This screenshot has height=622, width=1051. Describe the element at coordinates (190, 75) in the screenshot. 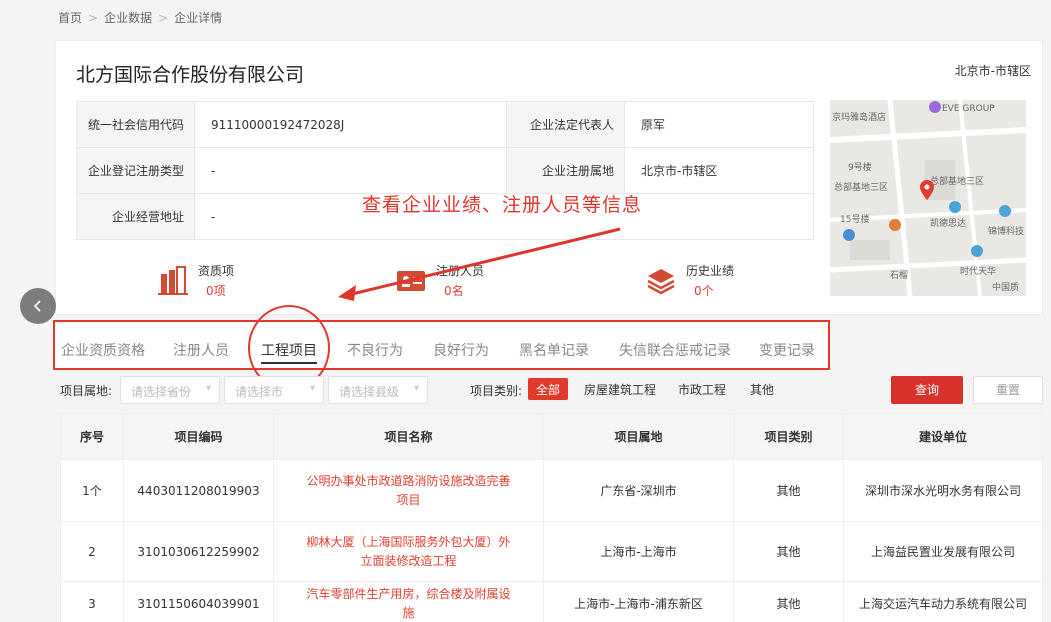

I see `company-name: 北方国际合作股份有限公司` at that location.